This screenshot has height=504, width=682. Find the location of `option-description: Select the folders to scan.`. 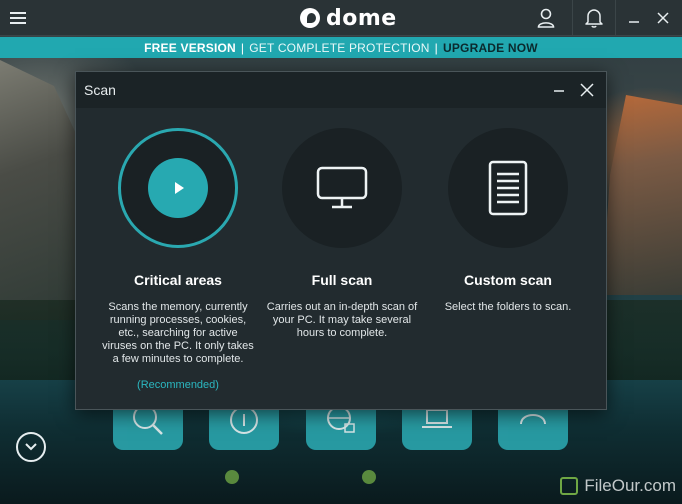

option-description: Select the folders to scan. is located at coordinates (508, 307).